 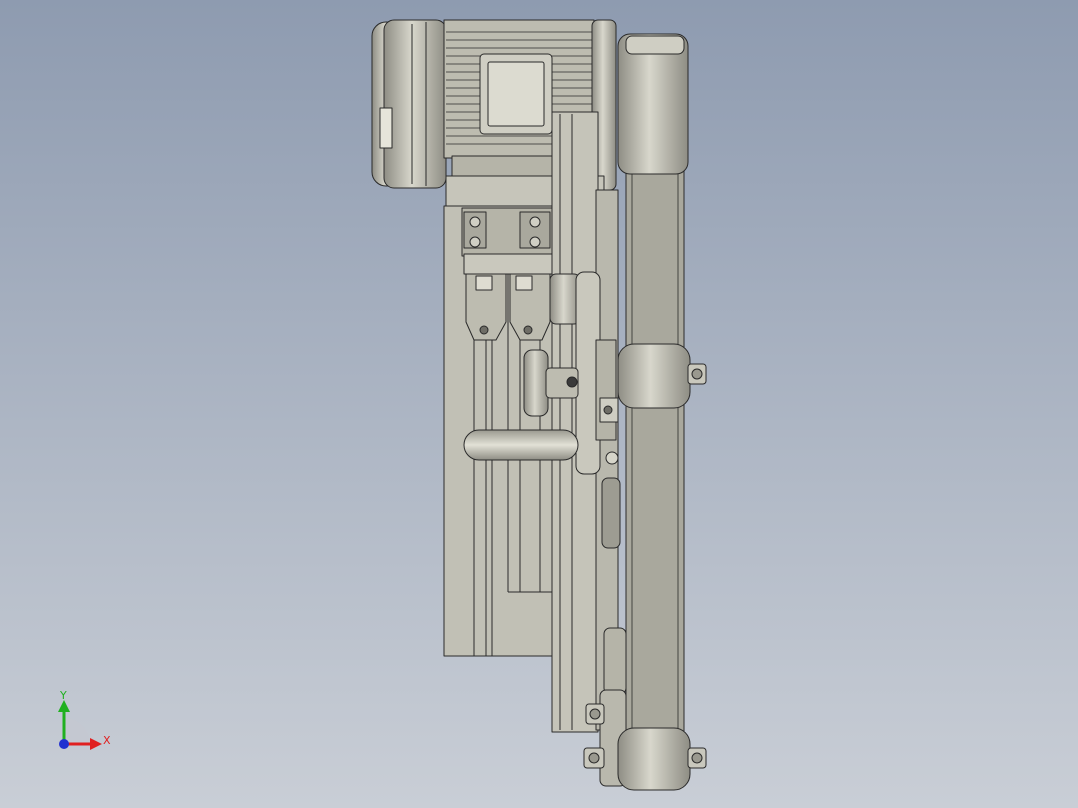 What do you see at coordinates (64, 744) in the screenshot?
I see `triad-z-axis` at bounding box center [64, 744].